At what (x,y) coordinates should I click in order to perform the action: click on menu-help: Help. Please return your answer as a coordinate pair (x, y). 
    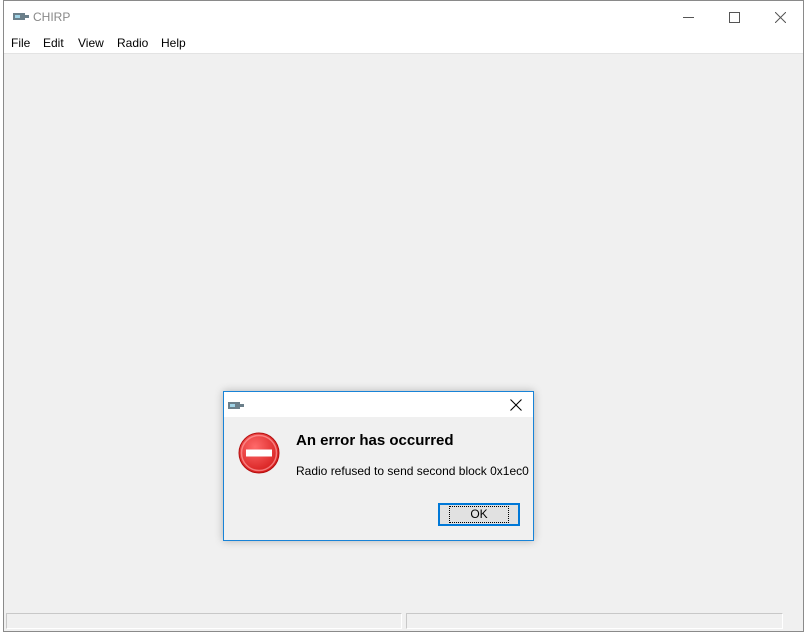
    Looking at the image, I should click on (173, 43).